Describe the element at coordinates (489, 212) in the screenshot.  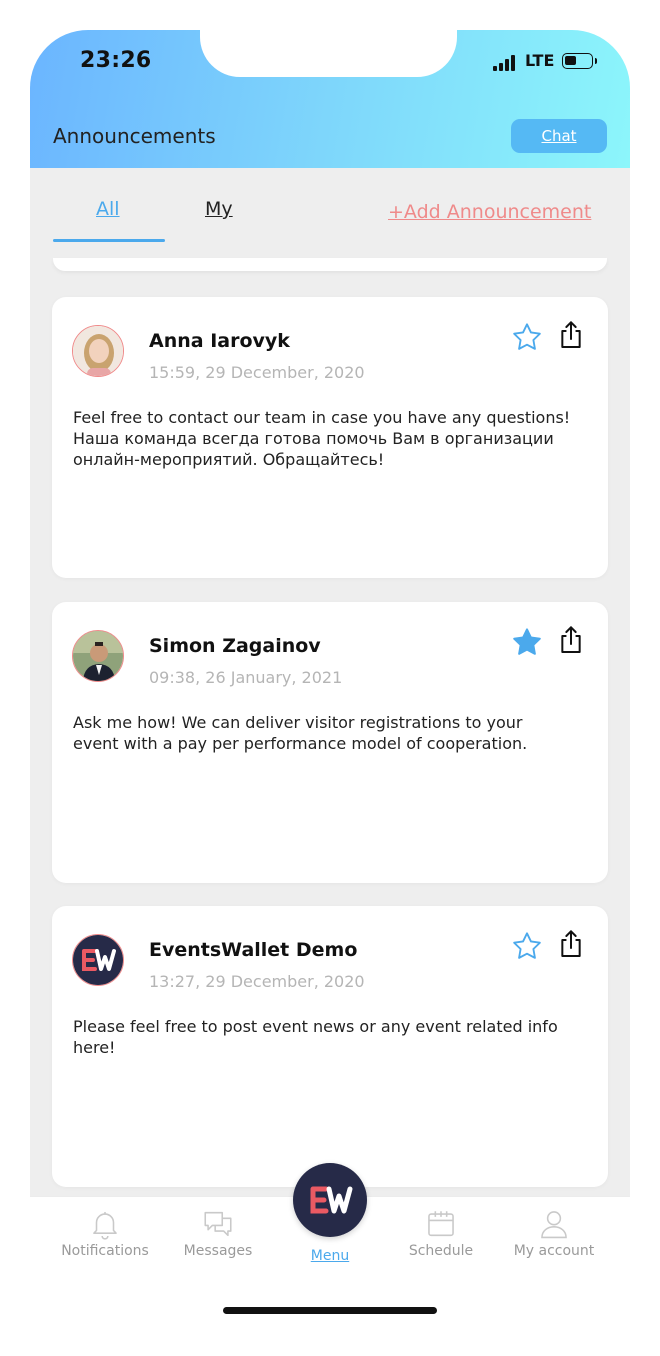
I see `add-announcement-link: +Add Announcement` at that location.